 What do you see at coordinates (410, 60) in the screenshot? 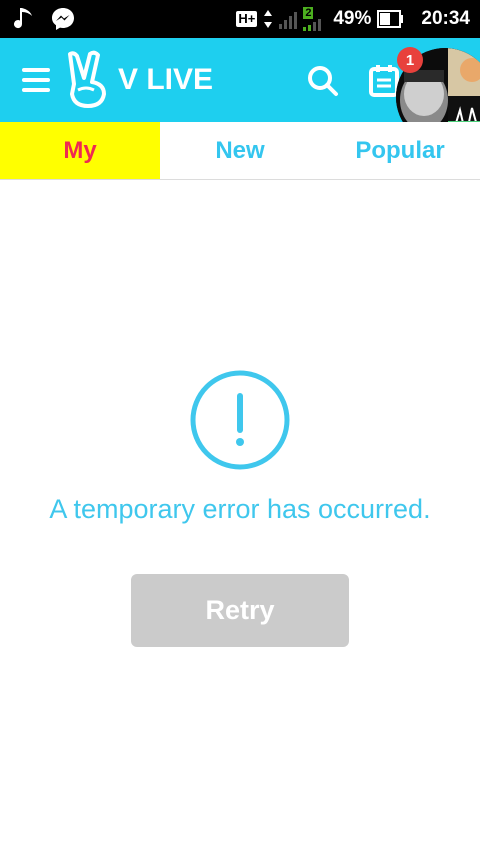
I see `notification-badge: 1` at bounding box center [410, 60].